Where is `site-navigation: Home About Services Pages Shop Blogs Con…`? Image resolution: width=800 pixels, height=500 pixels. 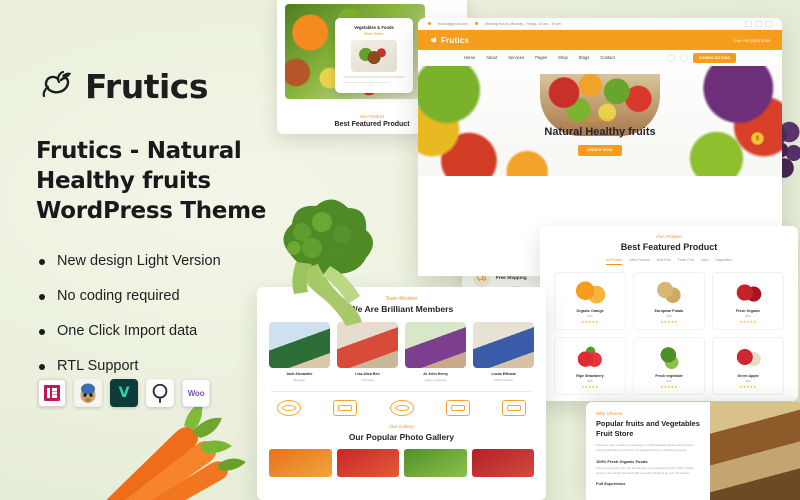
site-navigation: Home About Services Pages Shop Blogs Con… is located at coordinates (600, 58).